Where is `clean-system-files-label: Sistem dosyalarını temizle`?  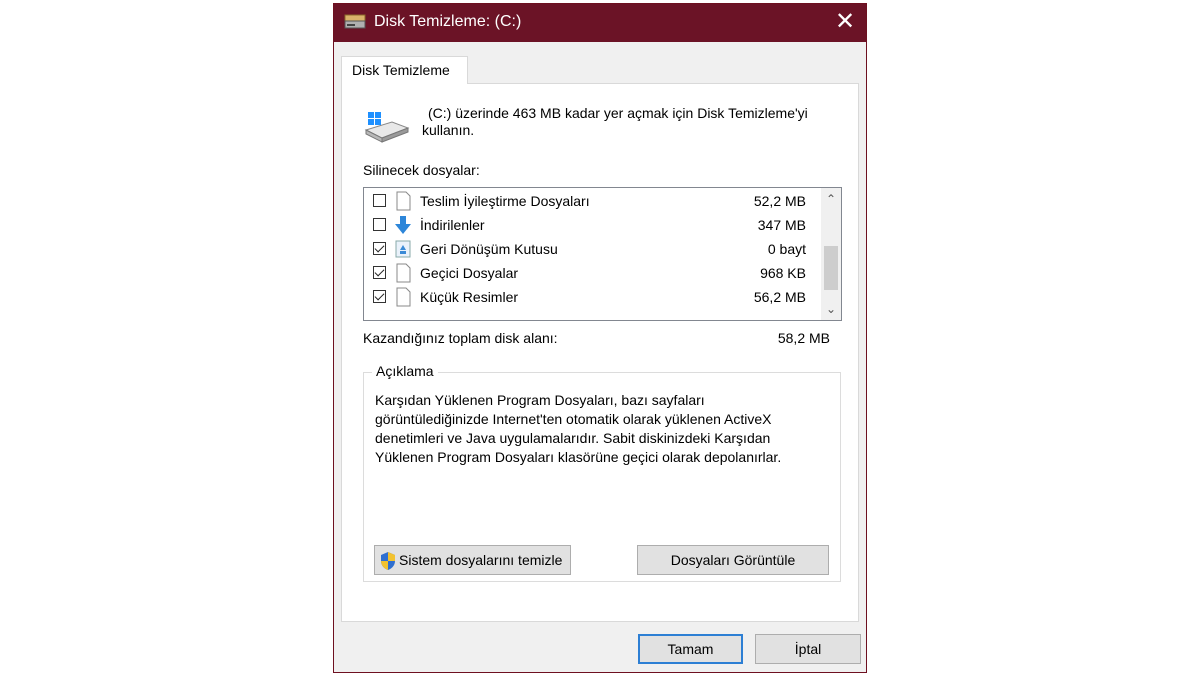
clean-system-files-label: Sistem dosyalarını temizle is located at coordinates (481, 560).